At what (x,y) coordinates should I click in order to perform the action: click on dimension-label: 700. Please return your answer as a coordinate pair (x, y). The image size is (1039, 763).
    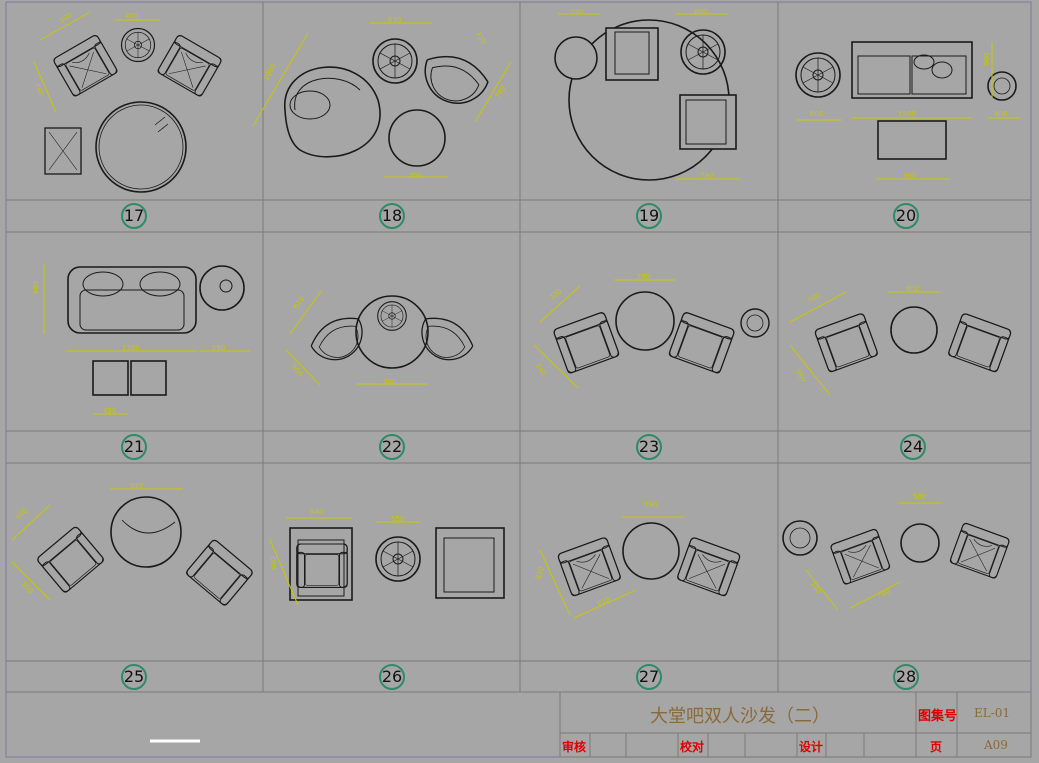
    Looking at the image, I should click on (416, 176).